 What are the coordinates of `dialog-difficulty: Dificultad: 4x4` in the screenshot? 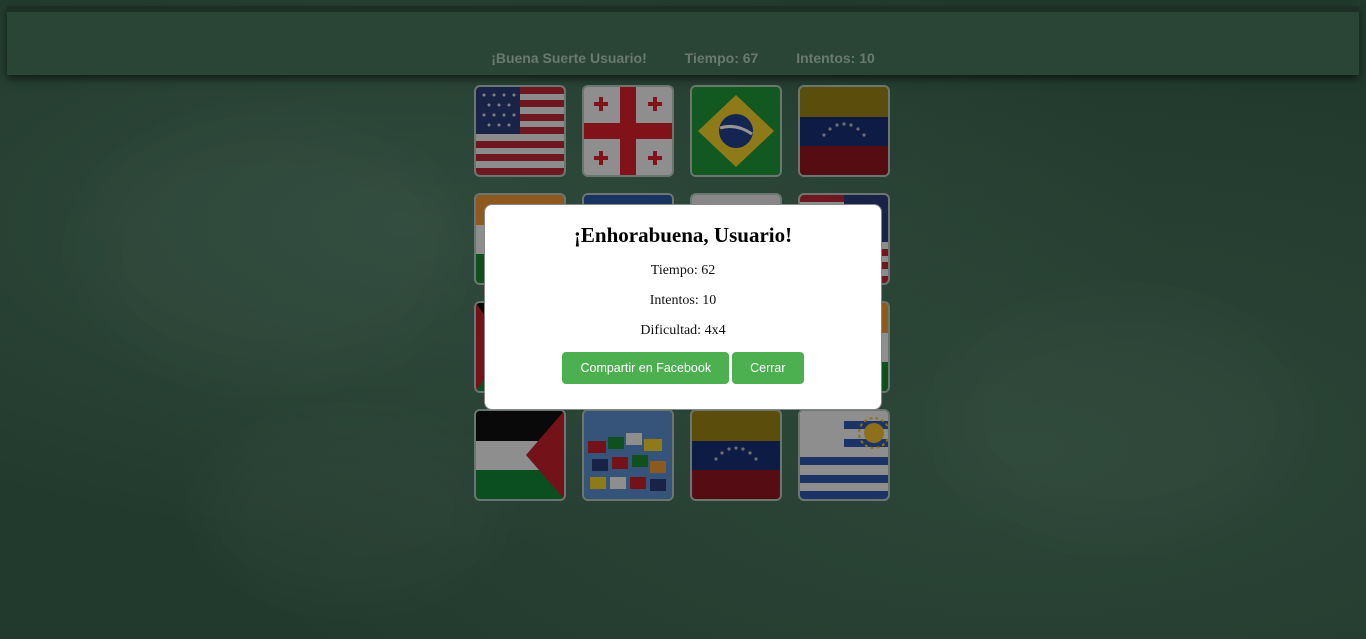 It's located at (683, 330).